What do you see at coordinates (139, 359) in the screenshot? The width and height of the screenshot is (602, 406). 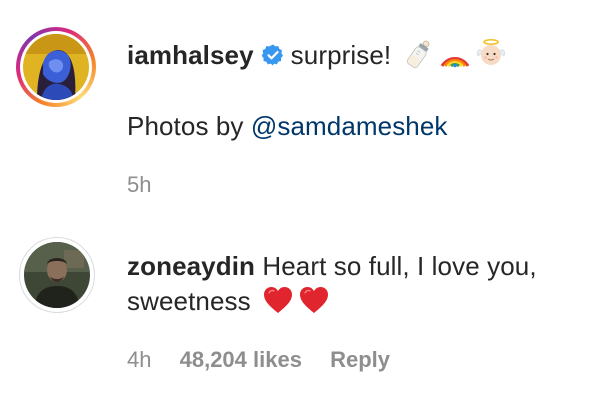 I see `comment-timestamp: 4h` at bounding box center [139, 359].